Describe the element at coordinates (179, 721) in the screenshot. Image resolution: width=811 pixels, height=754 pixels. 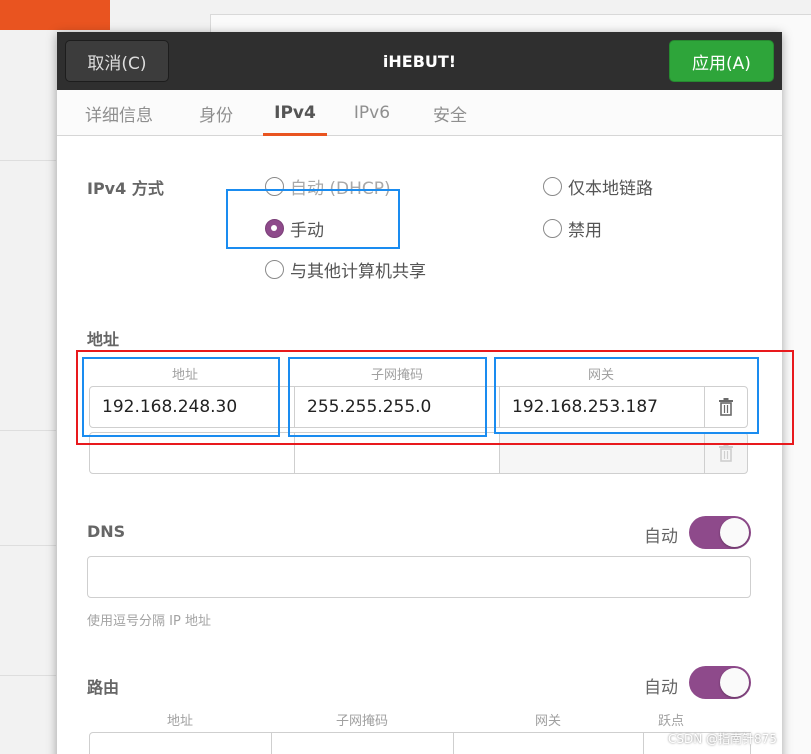
I see `route-column-header-address: 地址` at that location.